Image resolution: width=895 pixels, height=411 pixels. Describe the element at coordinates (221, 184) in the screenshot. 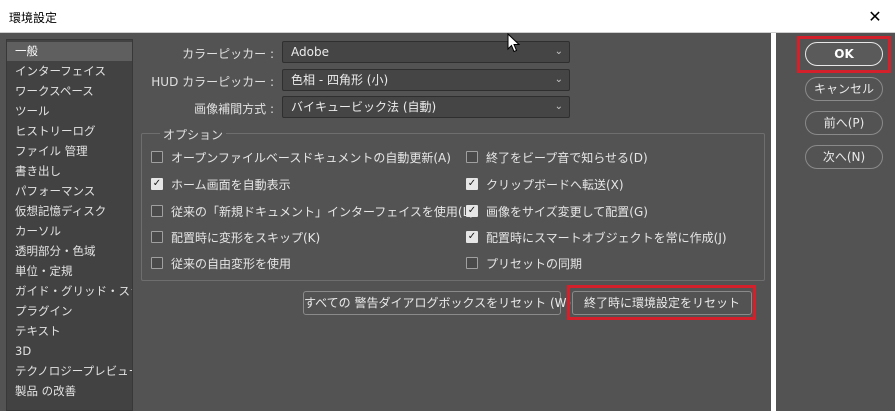

I see `option-show-home-screen: ✓ ホーム画面を自動表示` at that location.